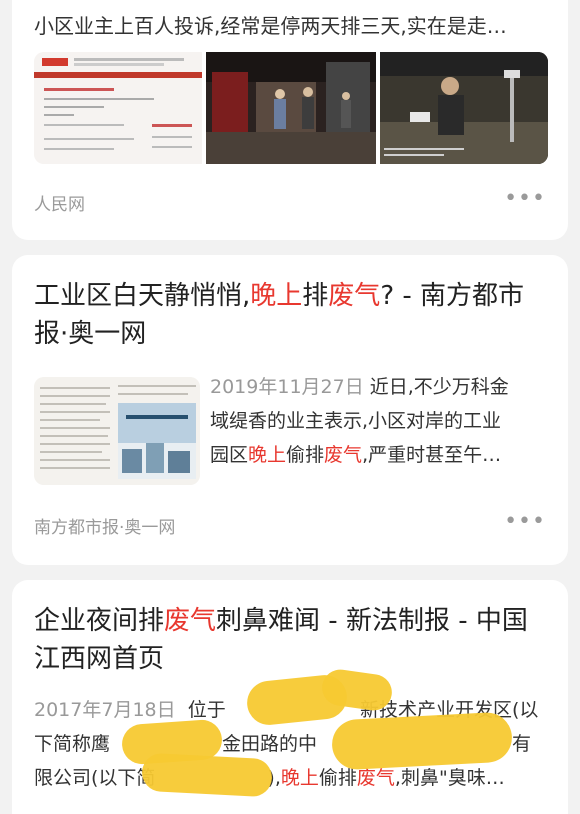  What do you see at coordinates (287, 387) in the screenshot?
I see `result-date: 2019年11月27日` at bounding box center [287, 387].